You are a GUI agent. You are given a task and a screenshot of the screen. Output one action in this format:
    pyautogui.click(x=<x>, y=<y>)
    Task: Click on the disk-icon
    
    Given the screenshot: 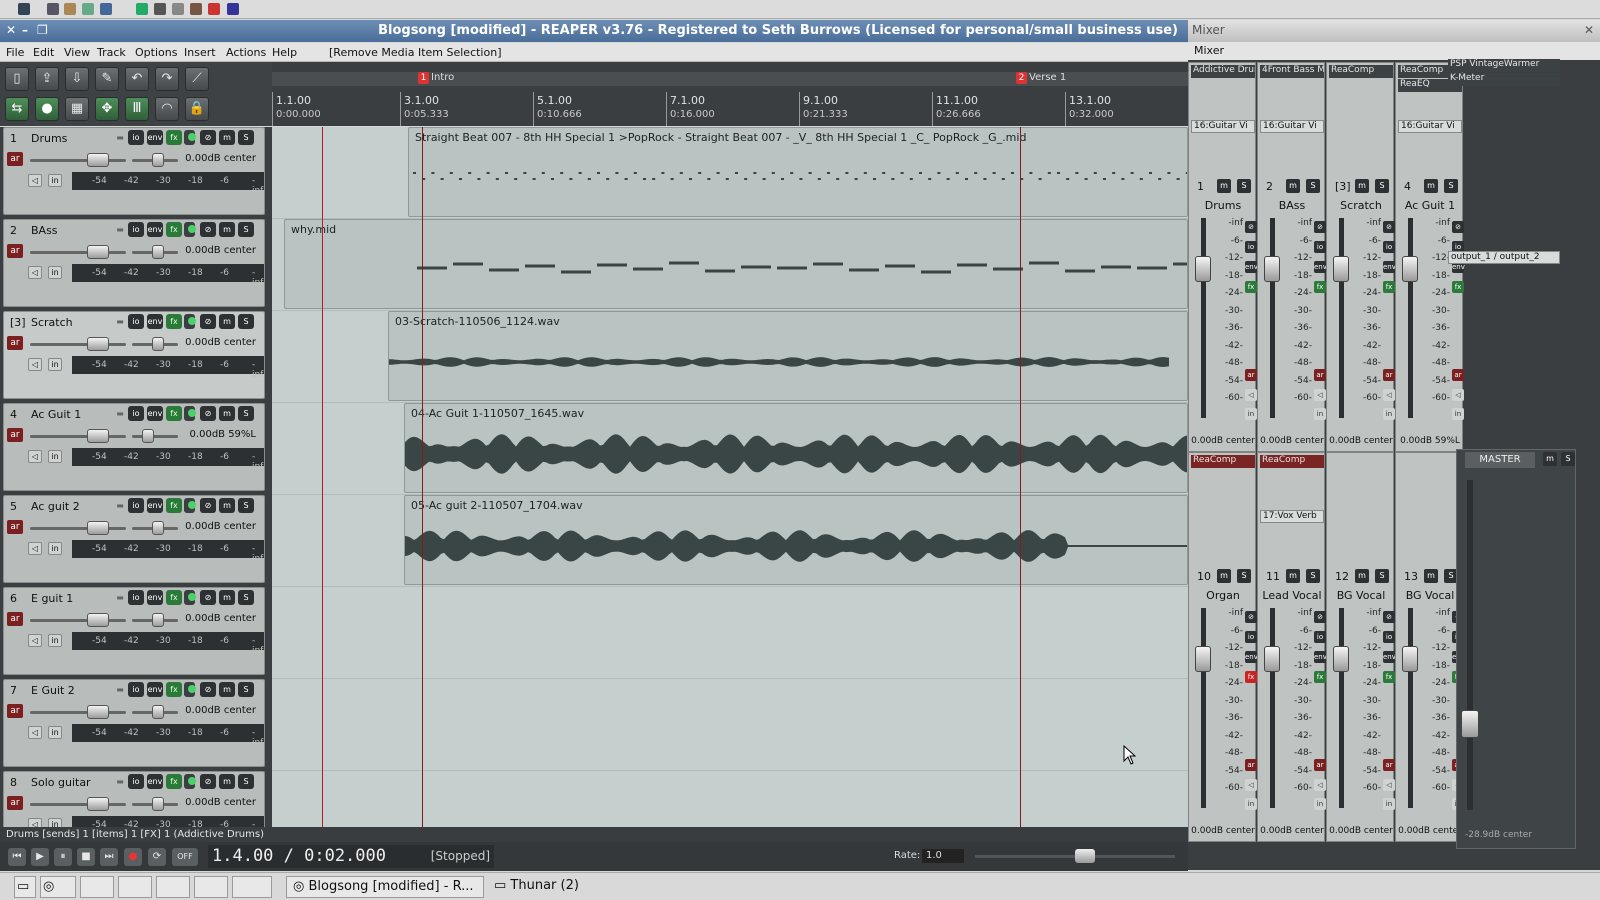 What is the action you would take?
    pyautogui.click(x=178, y=9)
    